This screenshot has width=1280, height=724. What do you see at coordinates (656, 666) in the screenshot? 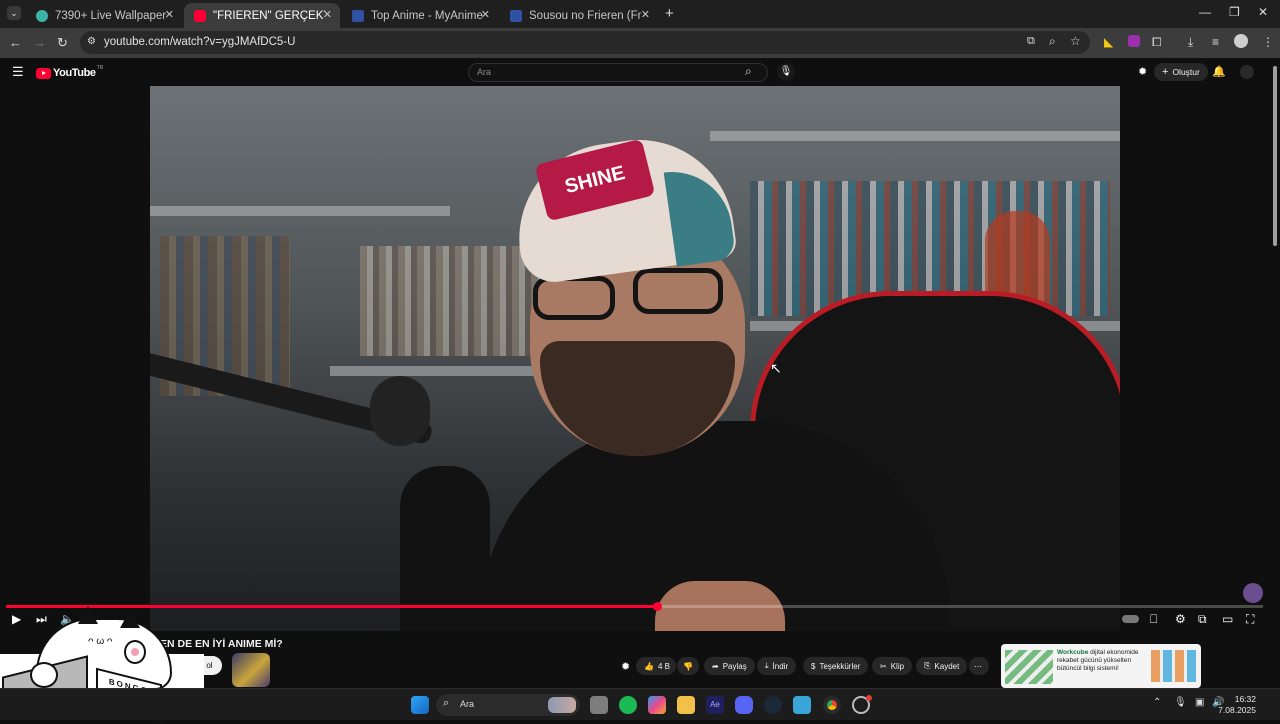
I see `like-button: 👍 4 B` at bounding box center [656, 666].